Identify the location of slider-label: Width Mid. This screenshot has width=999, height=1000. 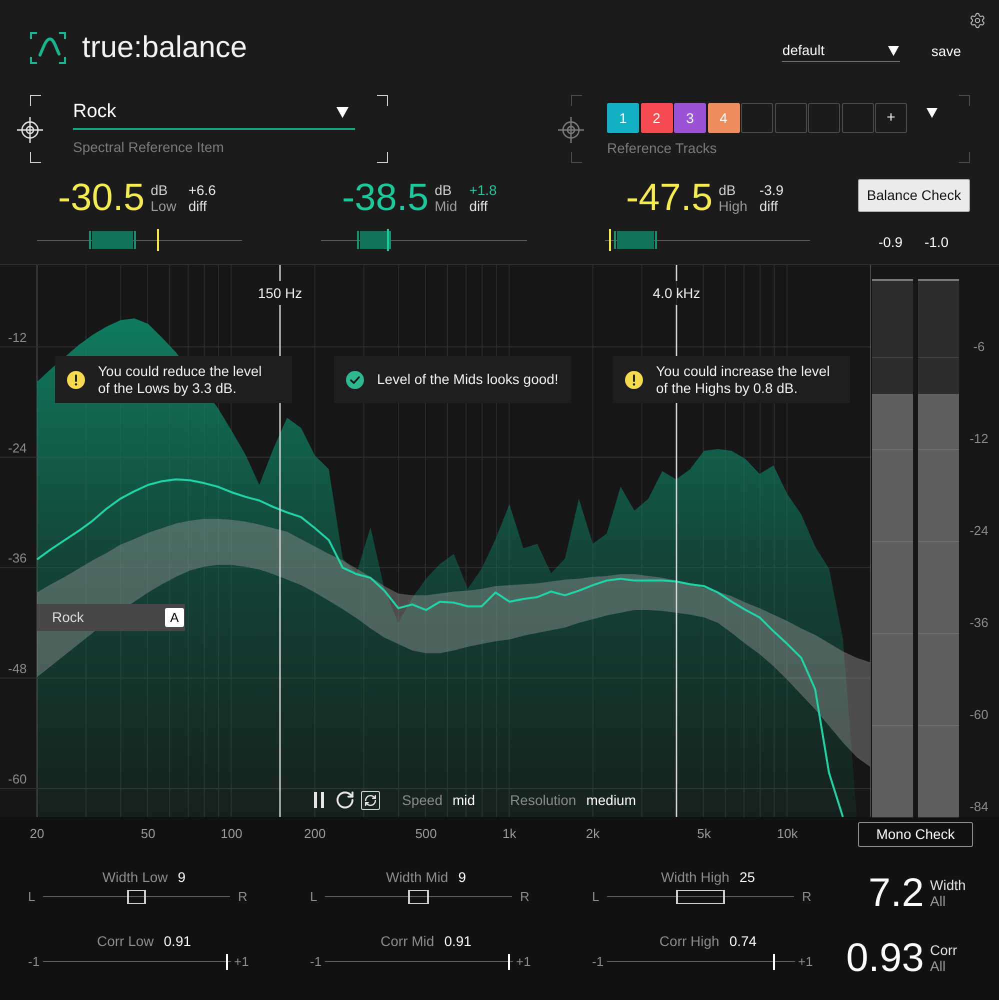
(417, 877).